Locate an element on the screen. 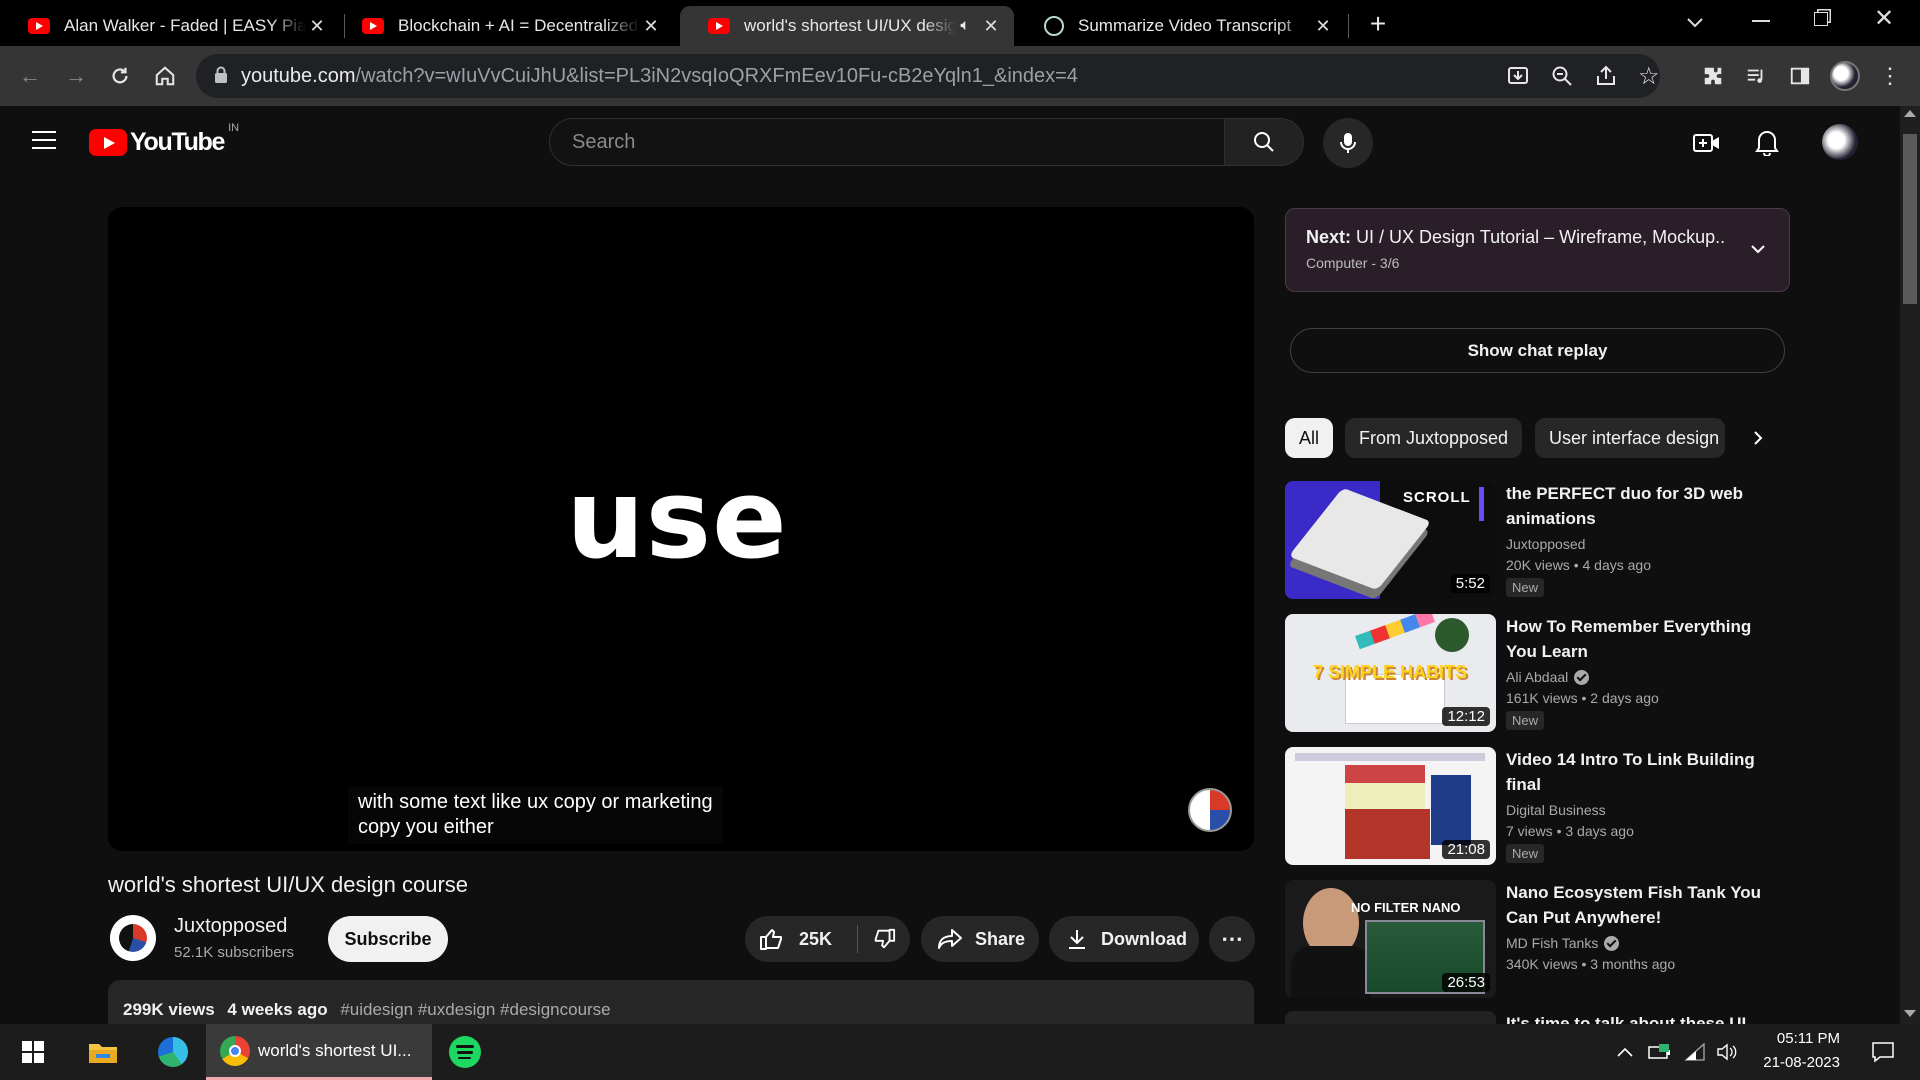 The image size is (1920, 1080). search-box is located at coordinates (887, 142).